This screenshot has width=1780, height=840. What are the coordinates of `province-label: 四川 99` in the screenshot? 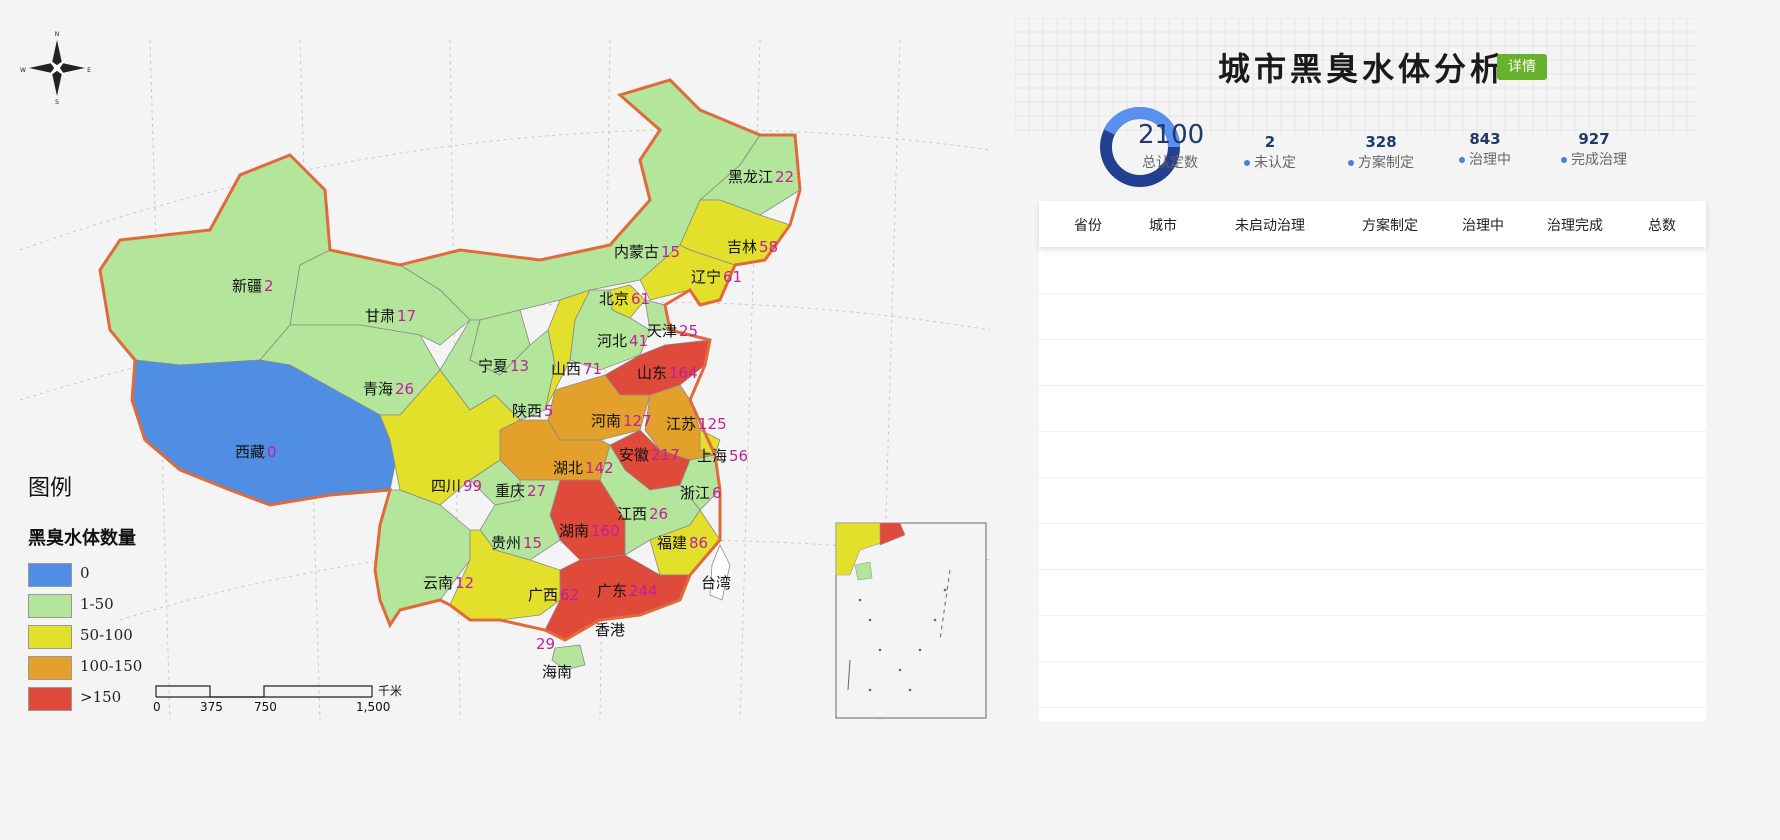 It's located at (456, 485).